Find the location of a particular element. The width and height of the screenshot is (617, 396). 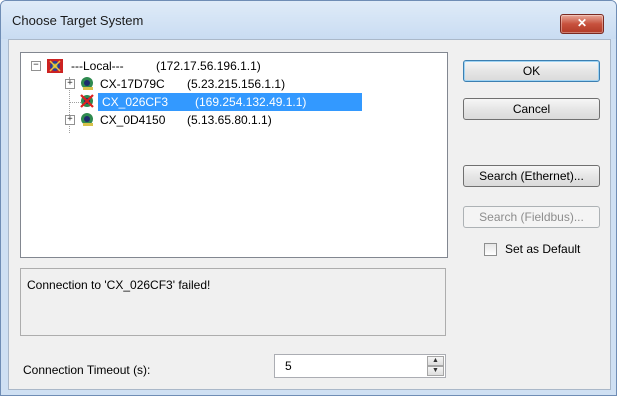

ok-button: OK is located at coordinates (531, 71).